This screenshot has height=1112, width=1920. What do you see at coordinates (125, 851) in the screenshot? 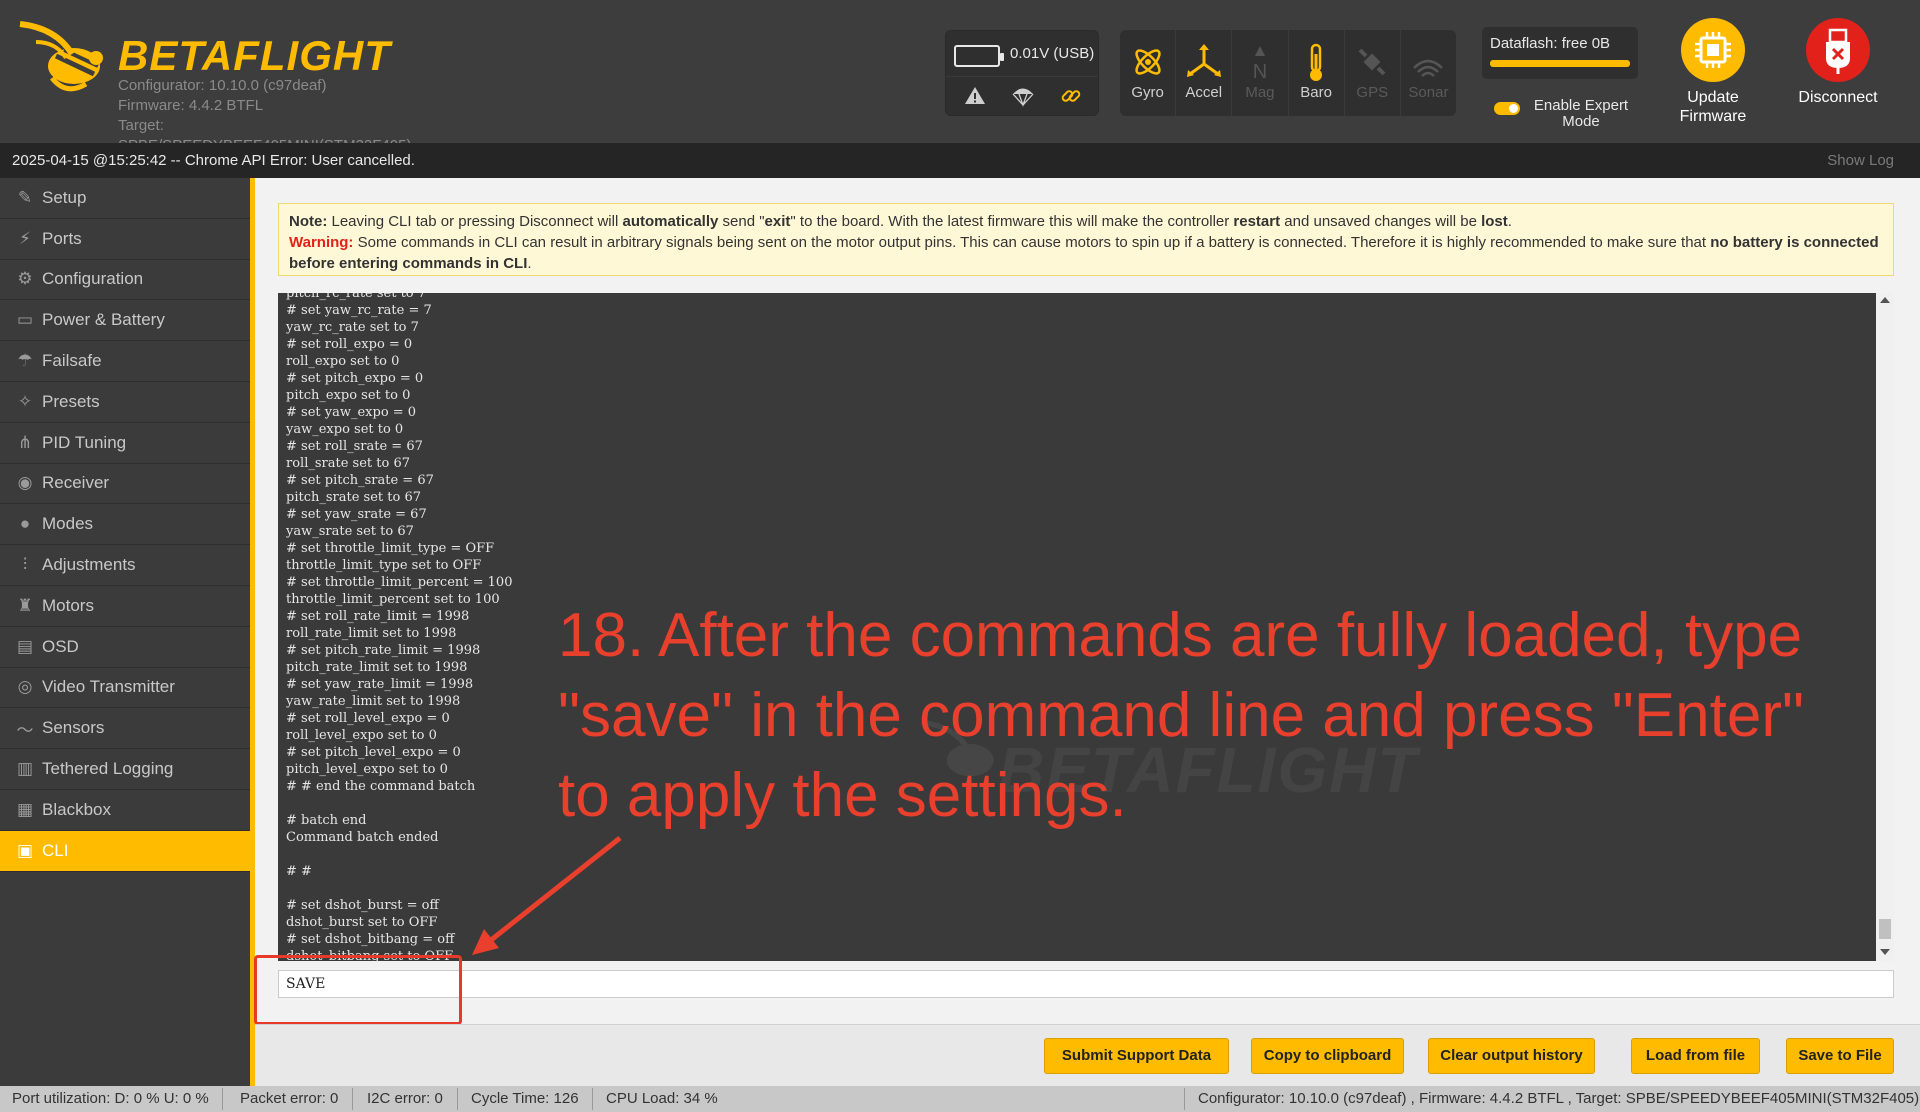
I see `sidebar-item-cli: ▣ CLI` at bounding box center [125, 851].